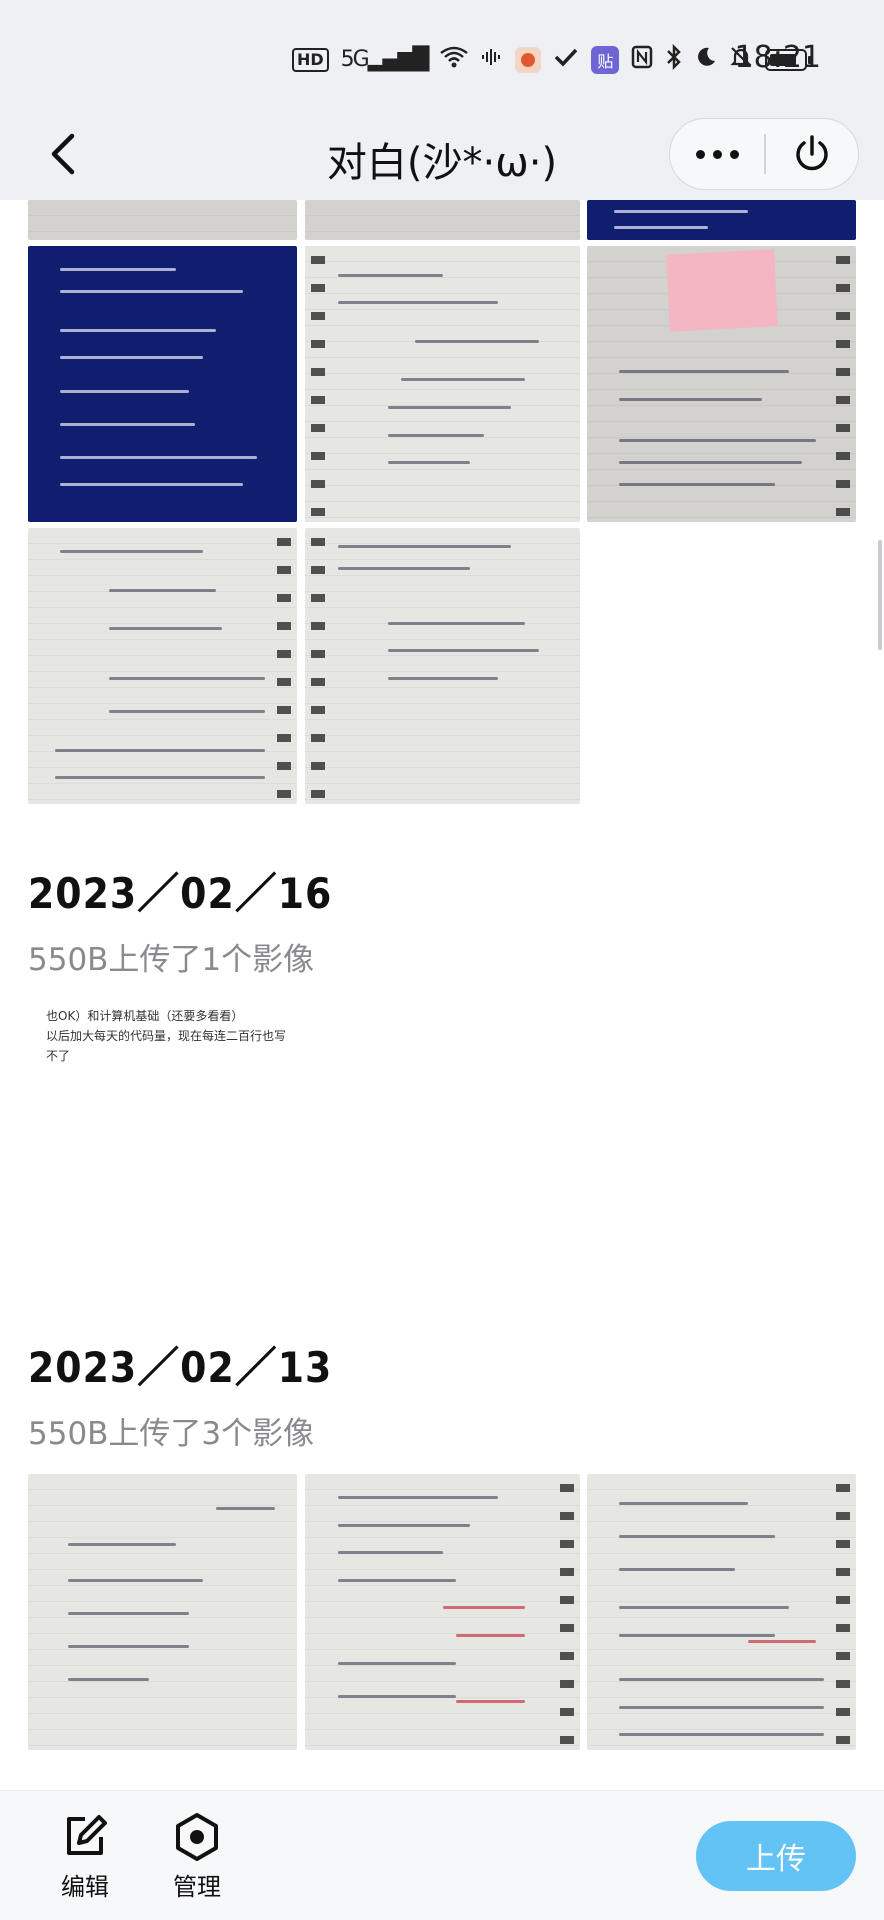 This screenshot has height=1920, width=884. Describe the element at coordinates (145, 1016) in the screenshot. I see `snippet-line: 也OK）和计算机基础（还要多看看）` at that location.